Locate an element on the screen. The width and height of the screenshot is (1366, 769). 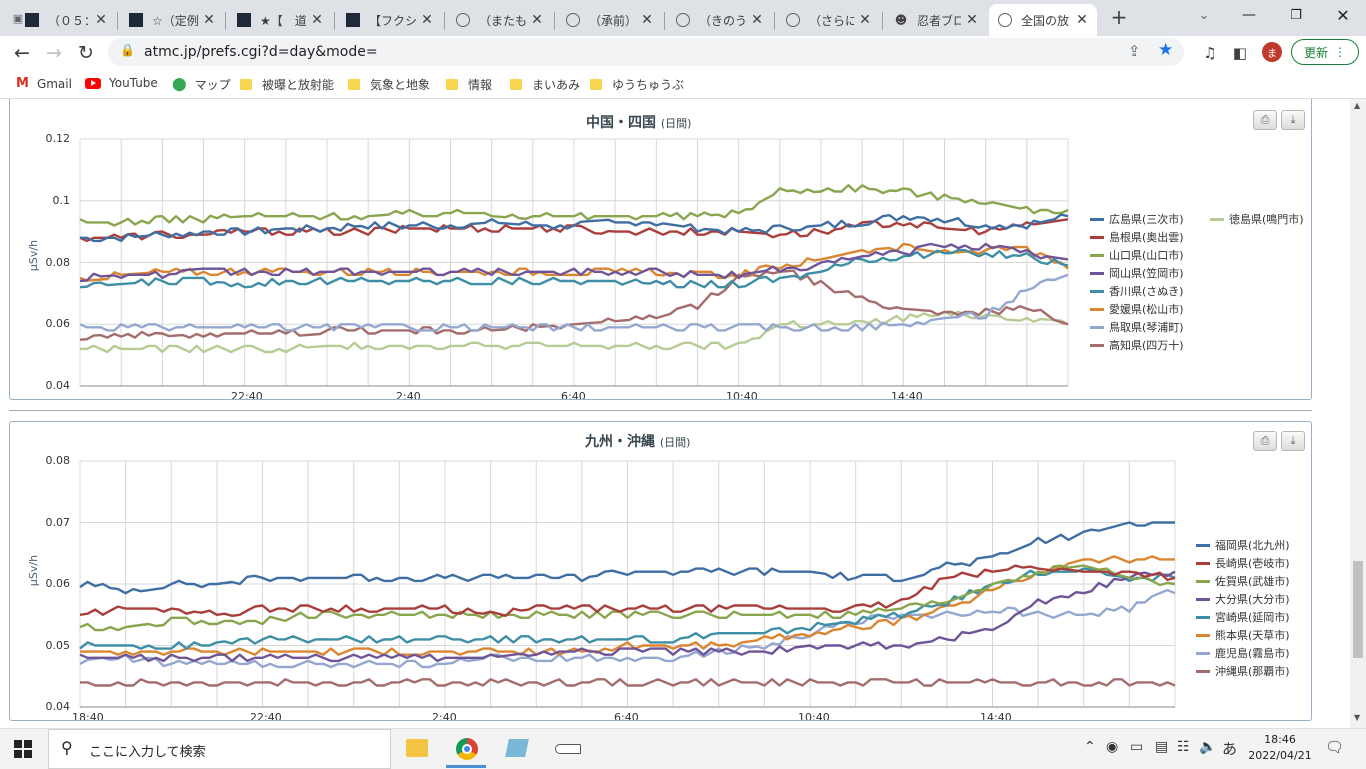
file-explorer-icon is located at coordinates (417, 748).